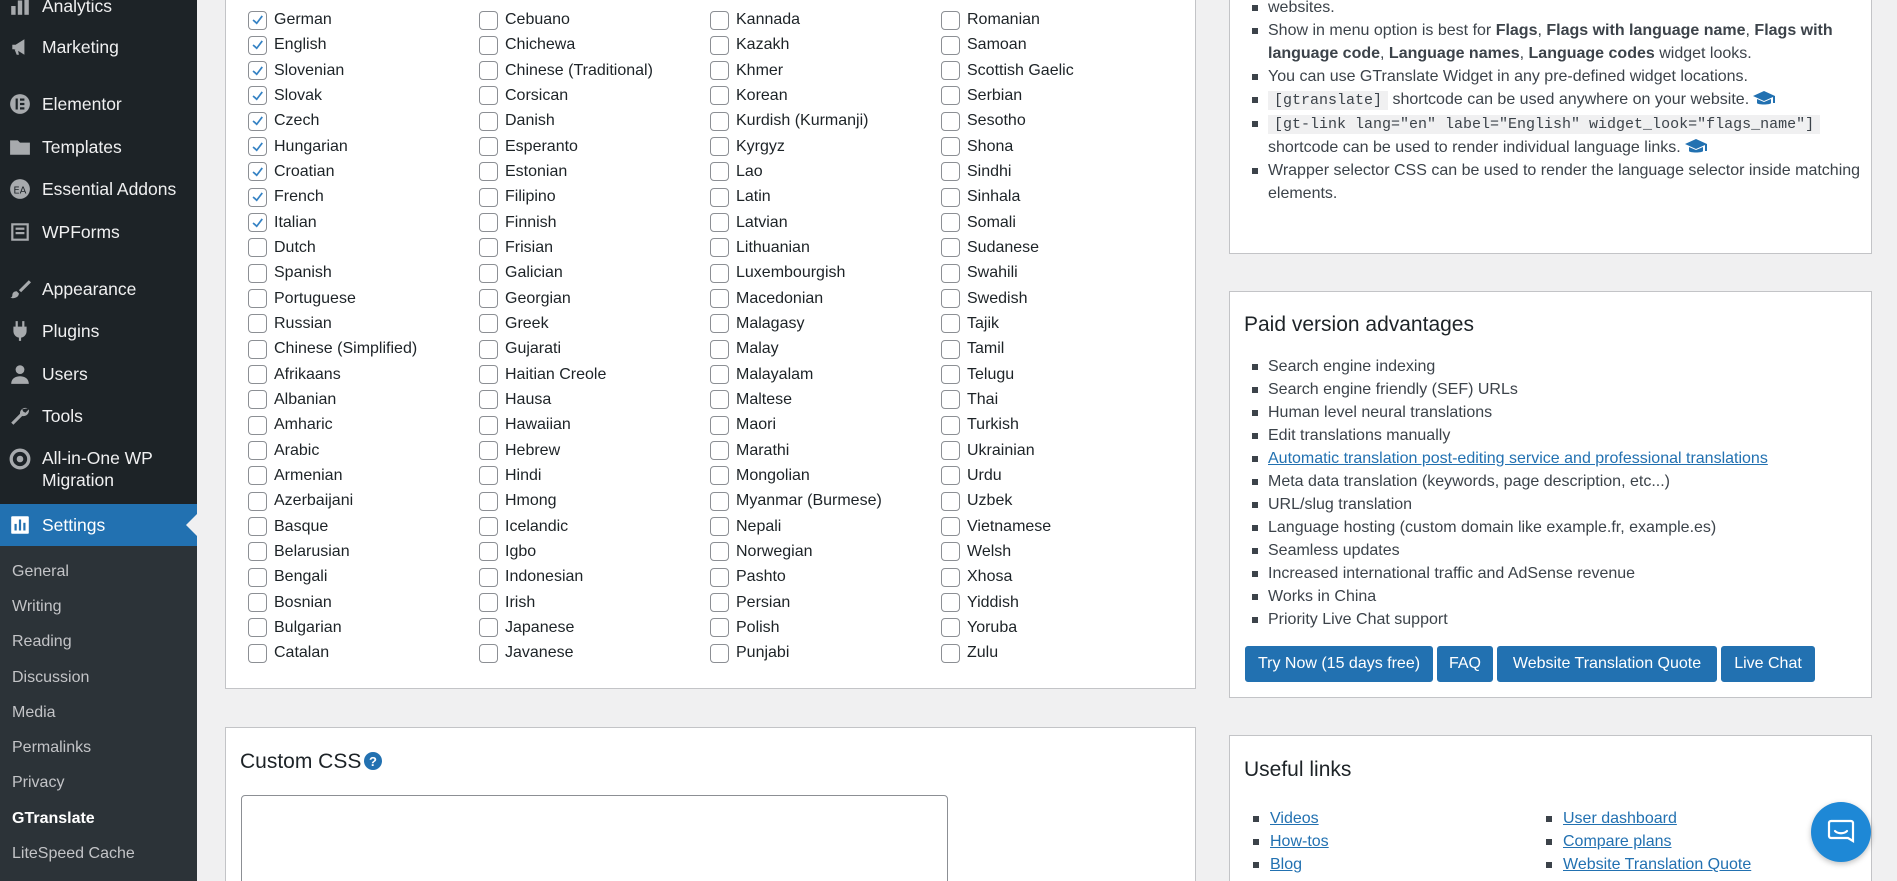 The image size is (1897, 881). Describe the element at coordinates (796, 501) in the screenshot. I see `language-option: Myanmar (Burmese)` at that location.